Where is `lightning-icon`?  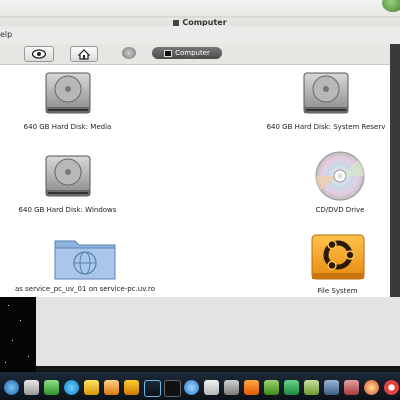 lightning-icon is located at coordinates (91, 387).